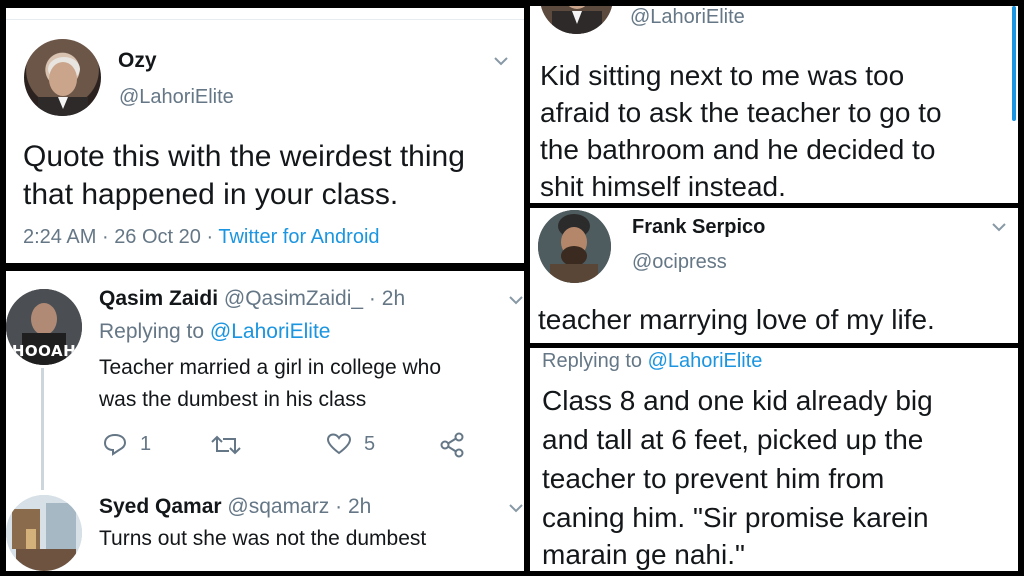 This screenshot has width=1024, height=576. Describe the element at coordinates (244, 156) in the screenshot. I see `tweet-text-line-1: Quote this with the weirdest thing` at that location.